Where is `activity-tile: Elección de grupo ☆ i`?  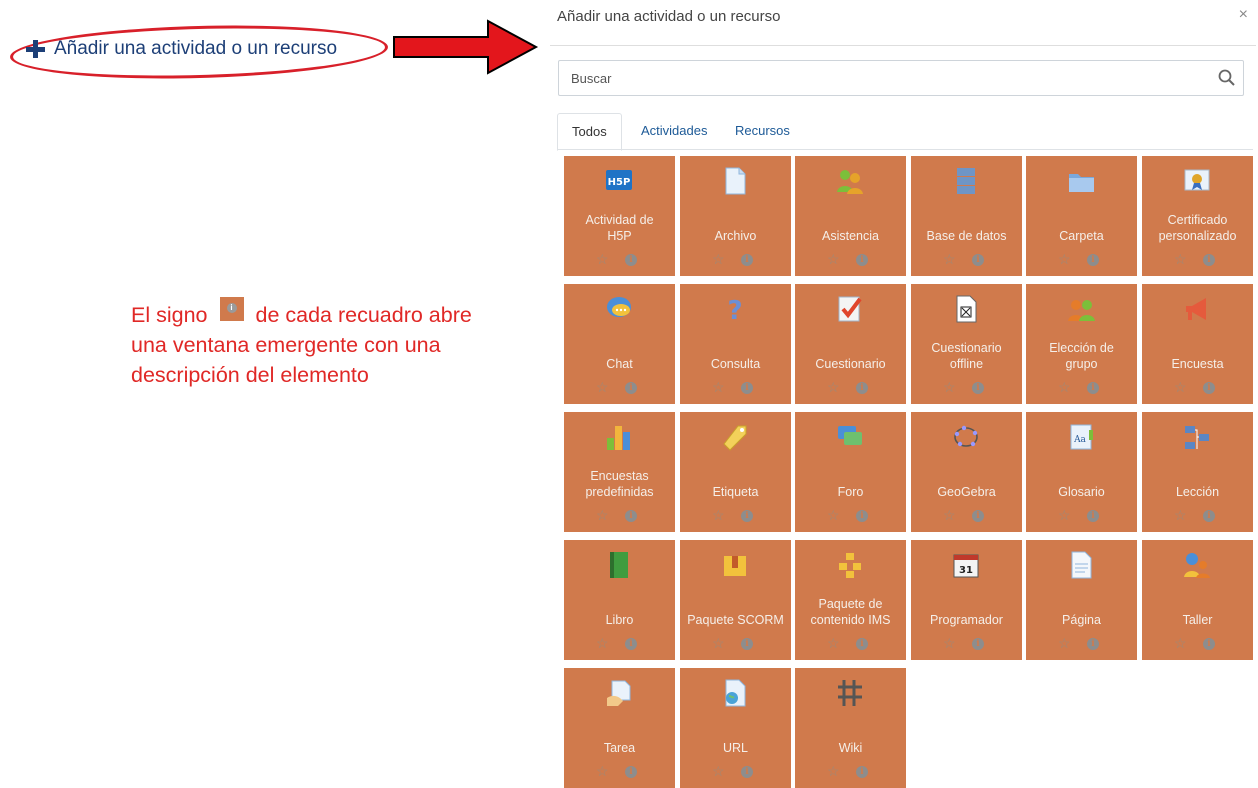 activity-tile: Elección de grupo ☆ i is located at coordinates (1081, 344).